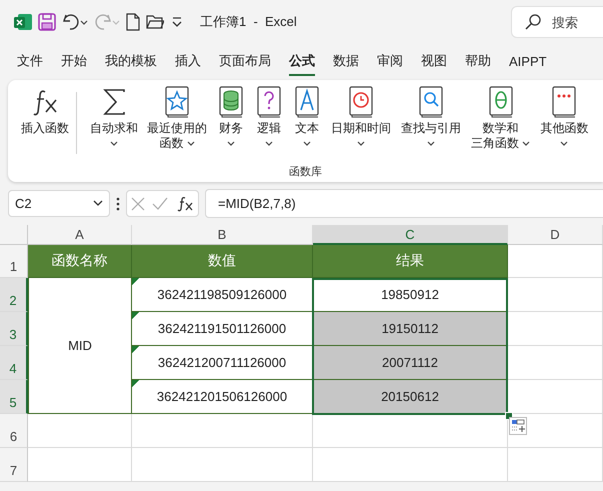 The height and width of the screenshot is (491, 603). What do you see at coordinates (131, 61) in the screenshot?
I see `ribbon-tab: 我的模板` at bounding box center [131, 61].